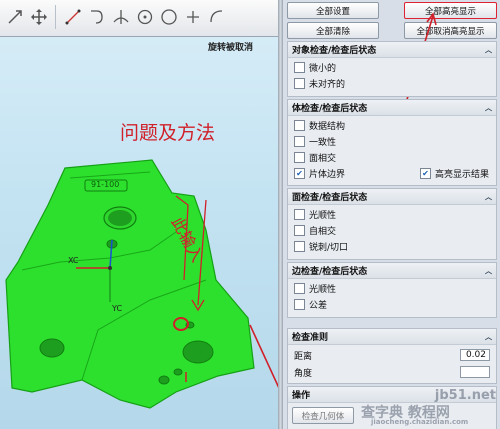 Image resolution: width=500 pixels, height=429 pixels. I want to click on object-check-section: 对象检查/检查后状态 ︿ 微小的 未对齐的, so click(392, 69).